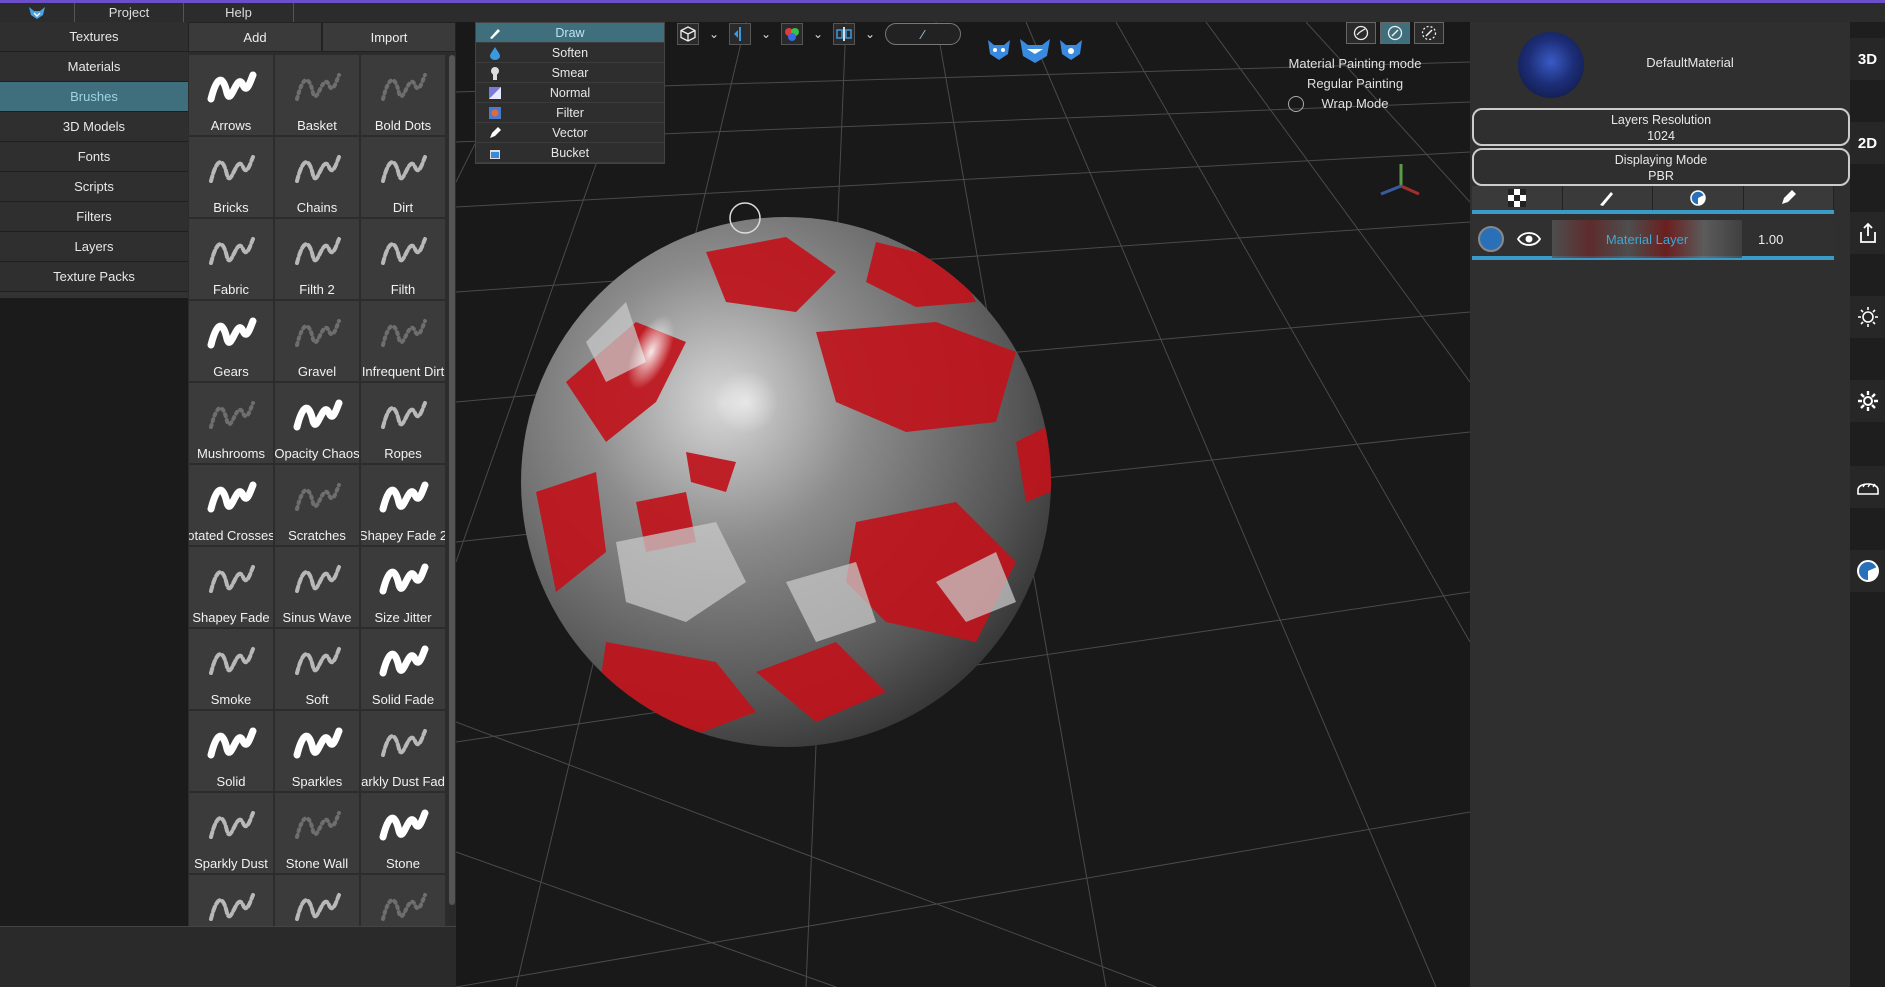 The width and height of the screenshot is (1885, 987). I want to click on brush-size-field: ∕, so click(923, 34).